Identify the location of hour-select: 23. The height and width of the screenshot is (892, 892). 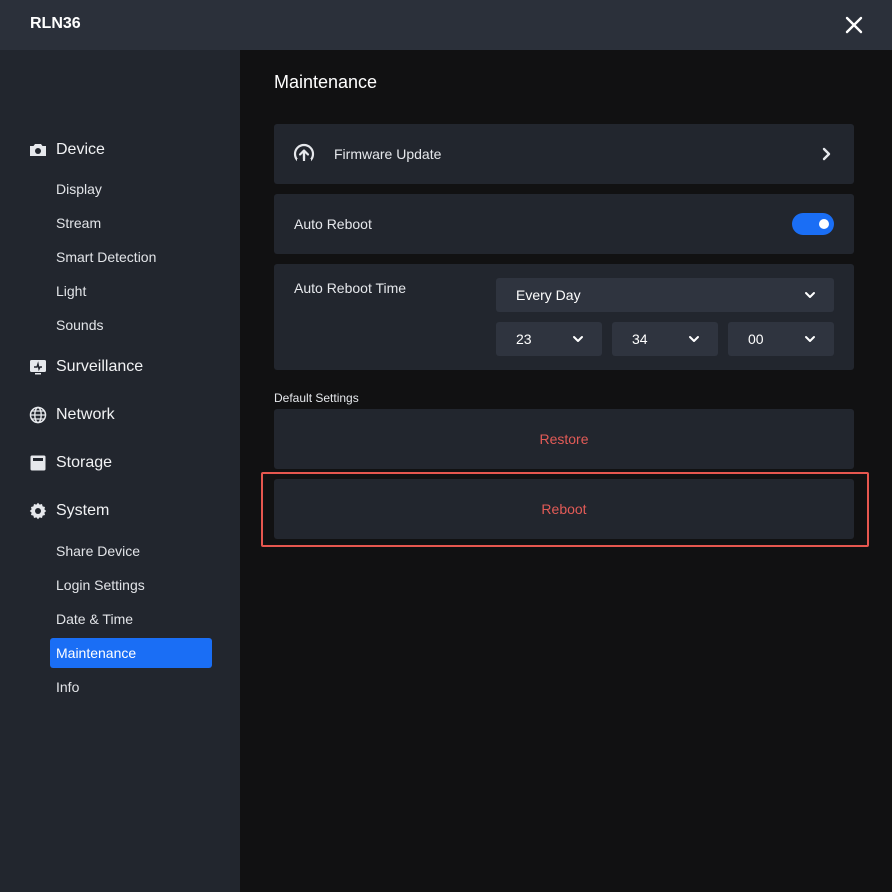
(549, 339).